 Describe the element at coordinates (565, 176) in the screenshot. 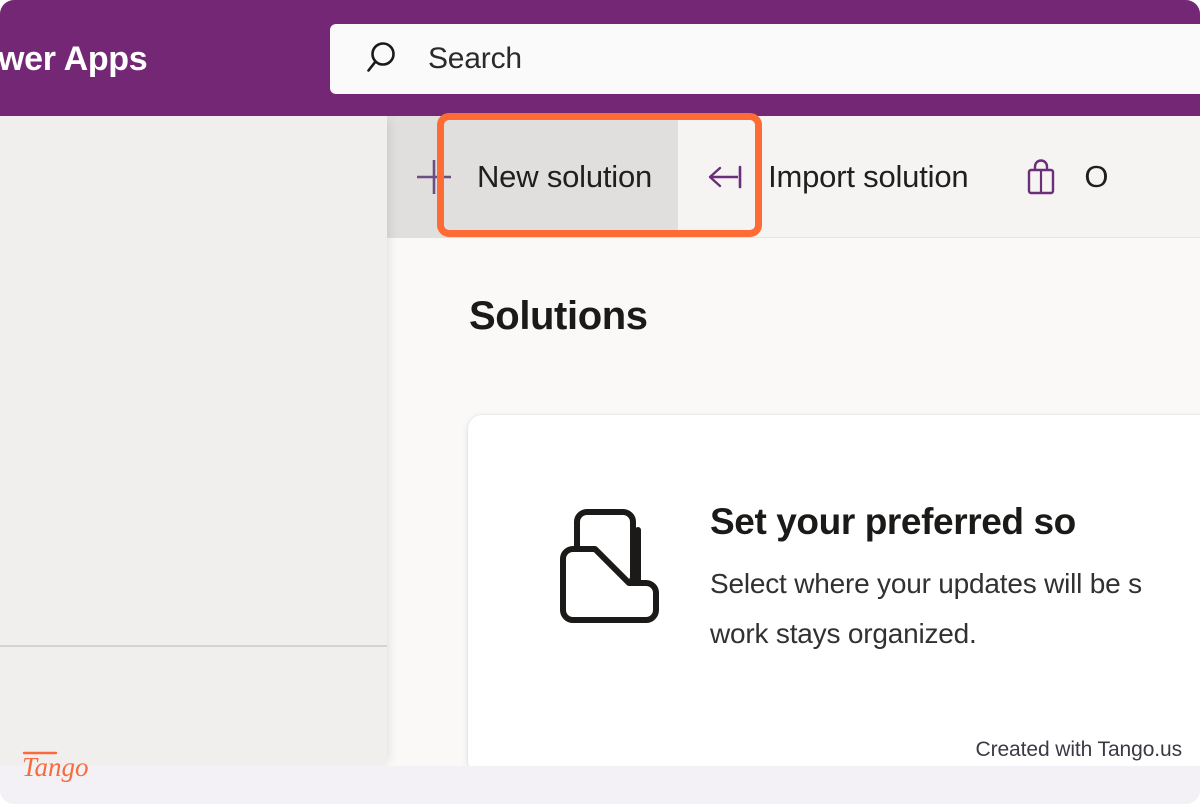

I see `new-solution-label: New solution` at that location.